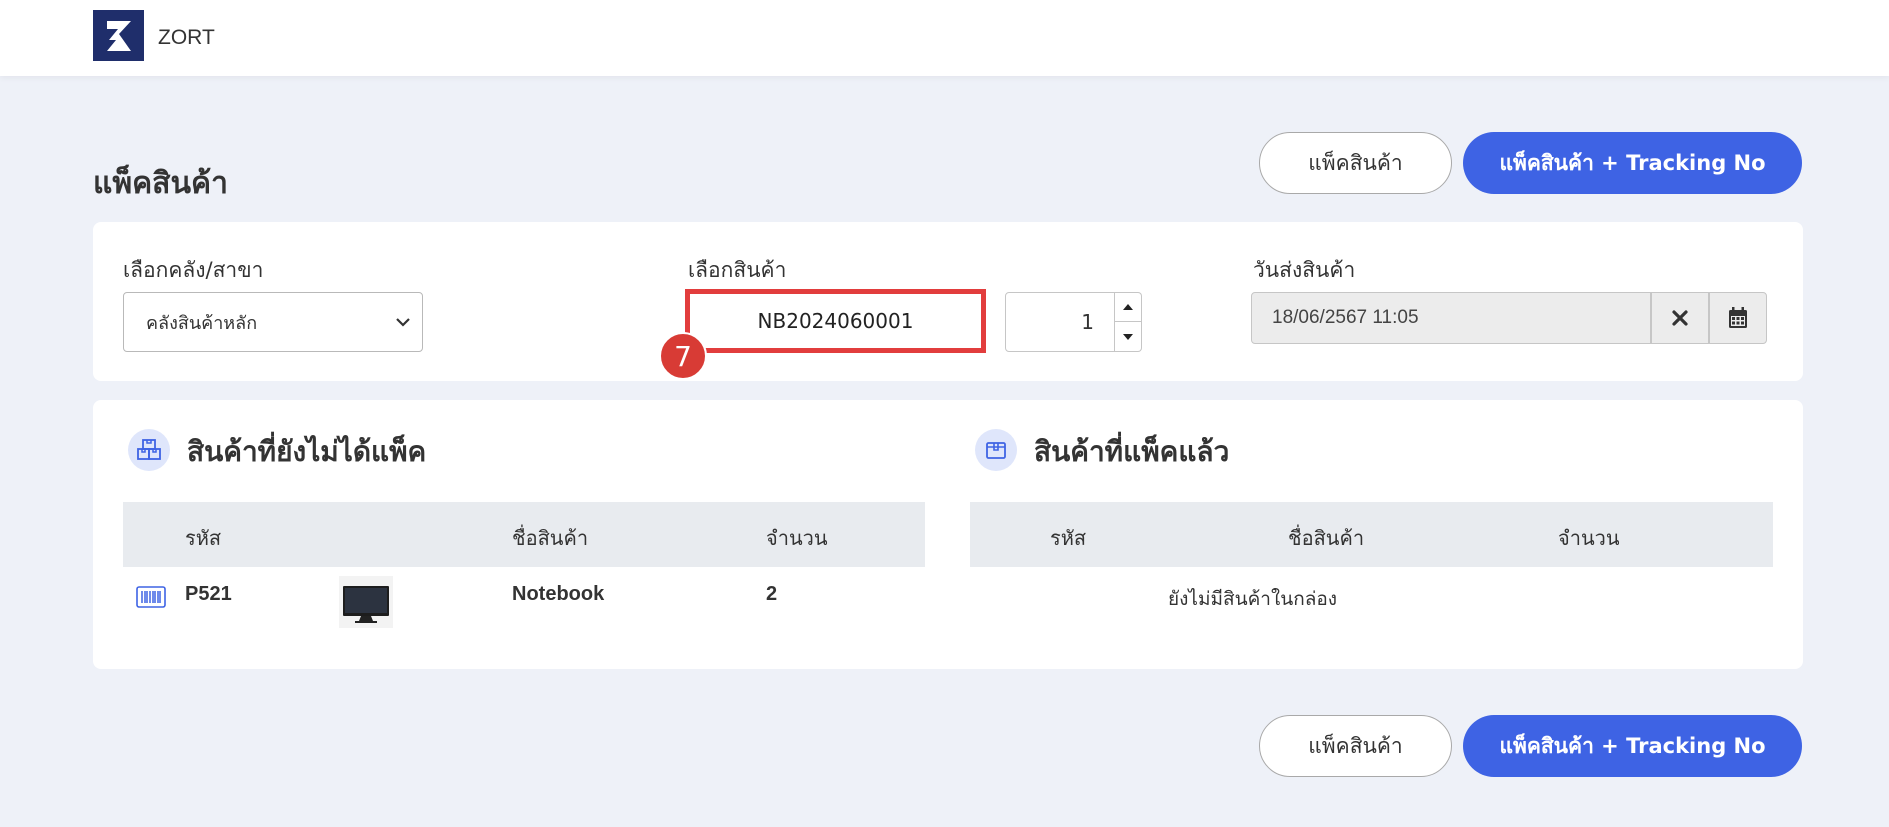 Image resolution: width=1889 pixels, height=827 pixels. What do you see at coordinates (1355, 746) in the screenshot?
I see `pack-button-bottom: แพ็คสินค้า` at bounding box center [1355, 746].